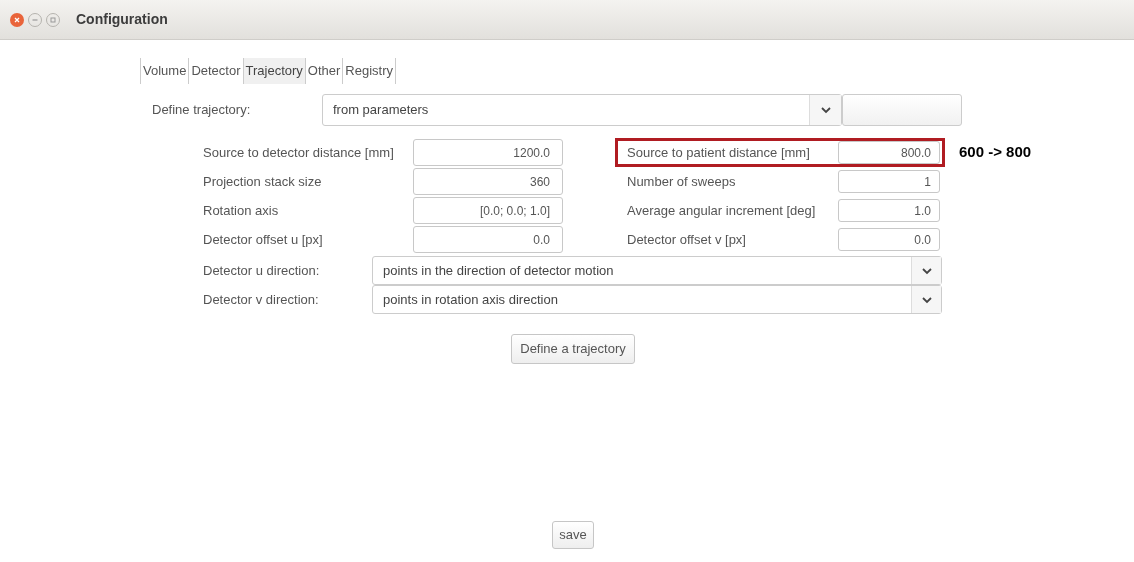 Image resolution: width=1134 pixels, height=562 pixels. I want to click on close-icon, so click(17, 19).